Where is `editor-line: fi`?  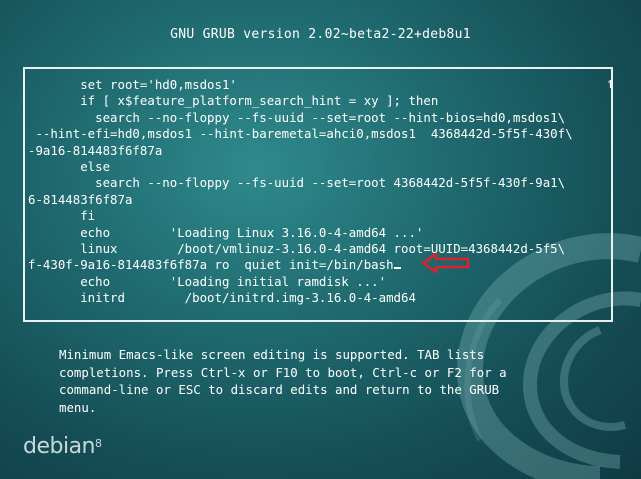 editor-line: fi is located at coordinates (61, 215).